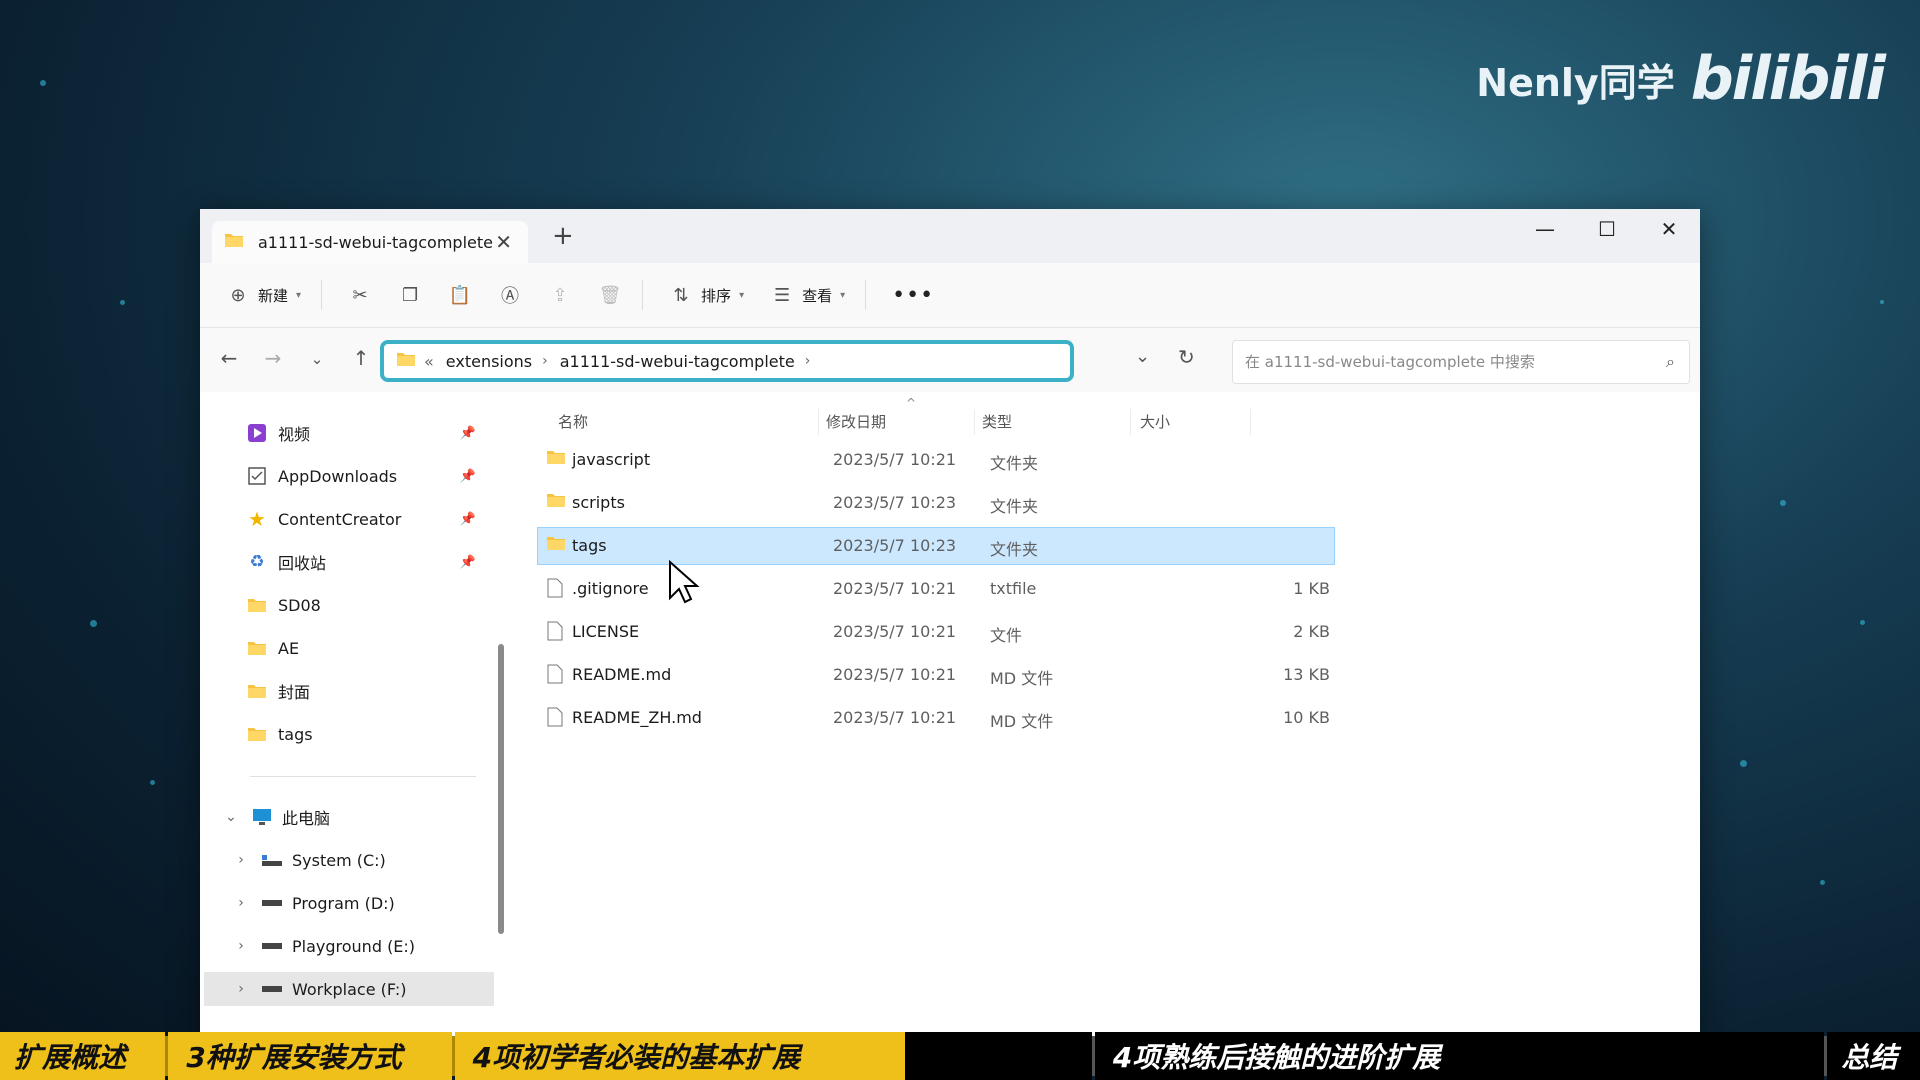 This screenshot has height=1080, width=1920. What do you see at coordinates (295, 359) in the screenshot?
I see `nav-buttons: ← → ⌄ ↑` at bounding box center [295, 359].